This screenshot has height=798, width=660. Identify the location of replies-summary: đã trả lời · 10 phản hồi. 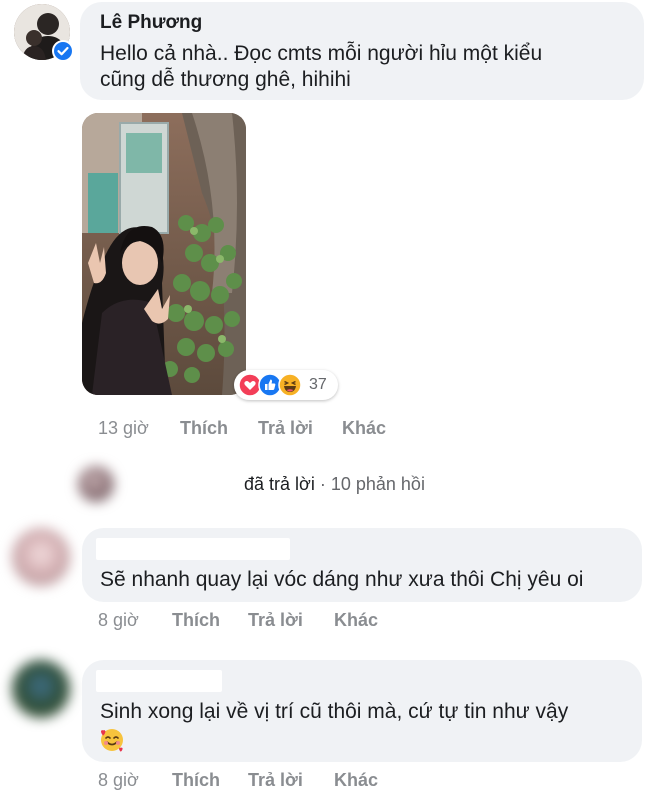
(334, 484).